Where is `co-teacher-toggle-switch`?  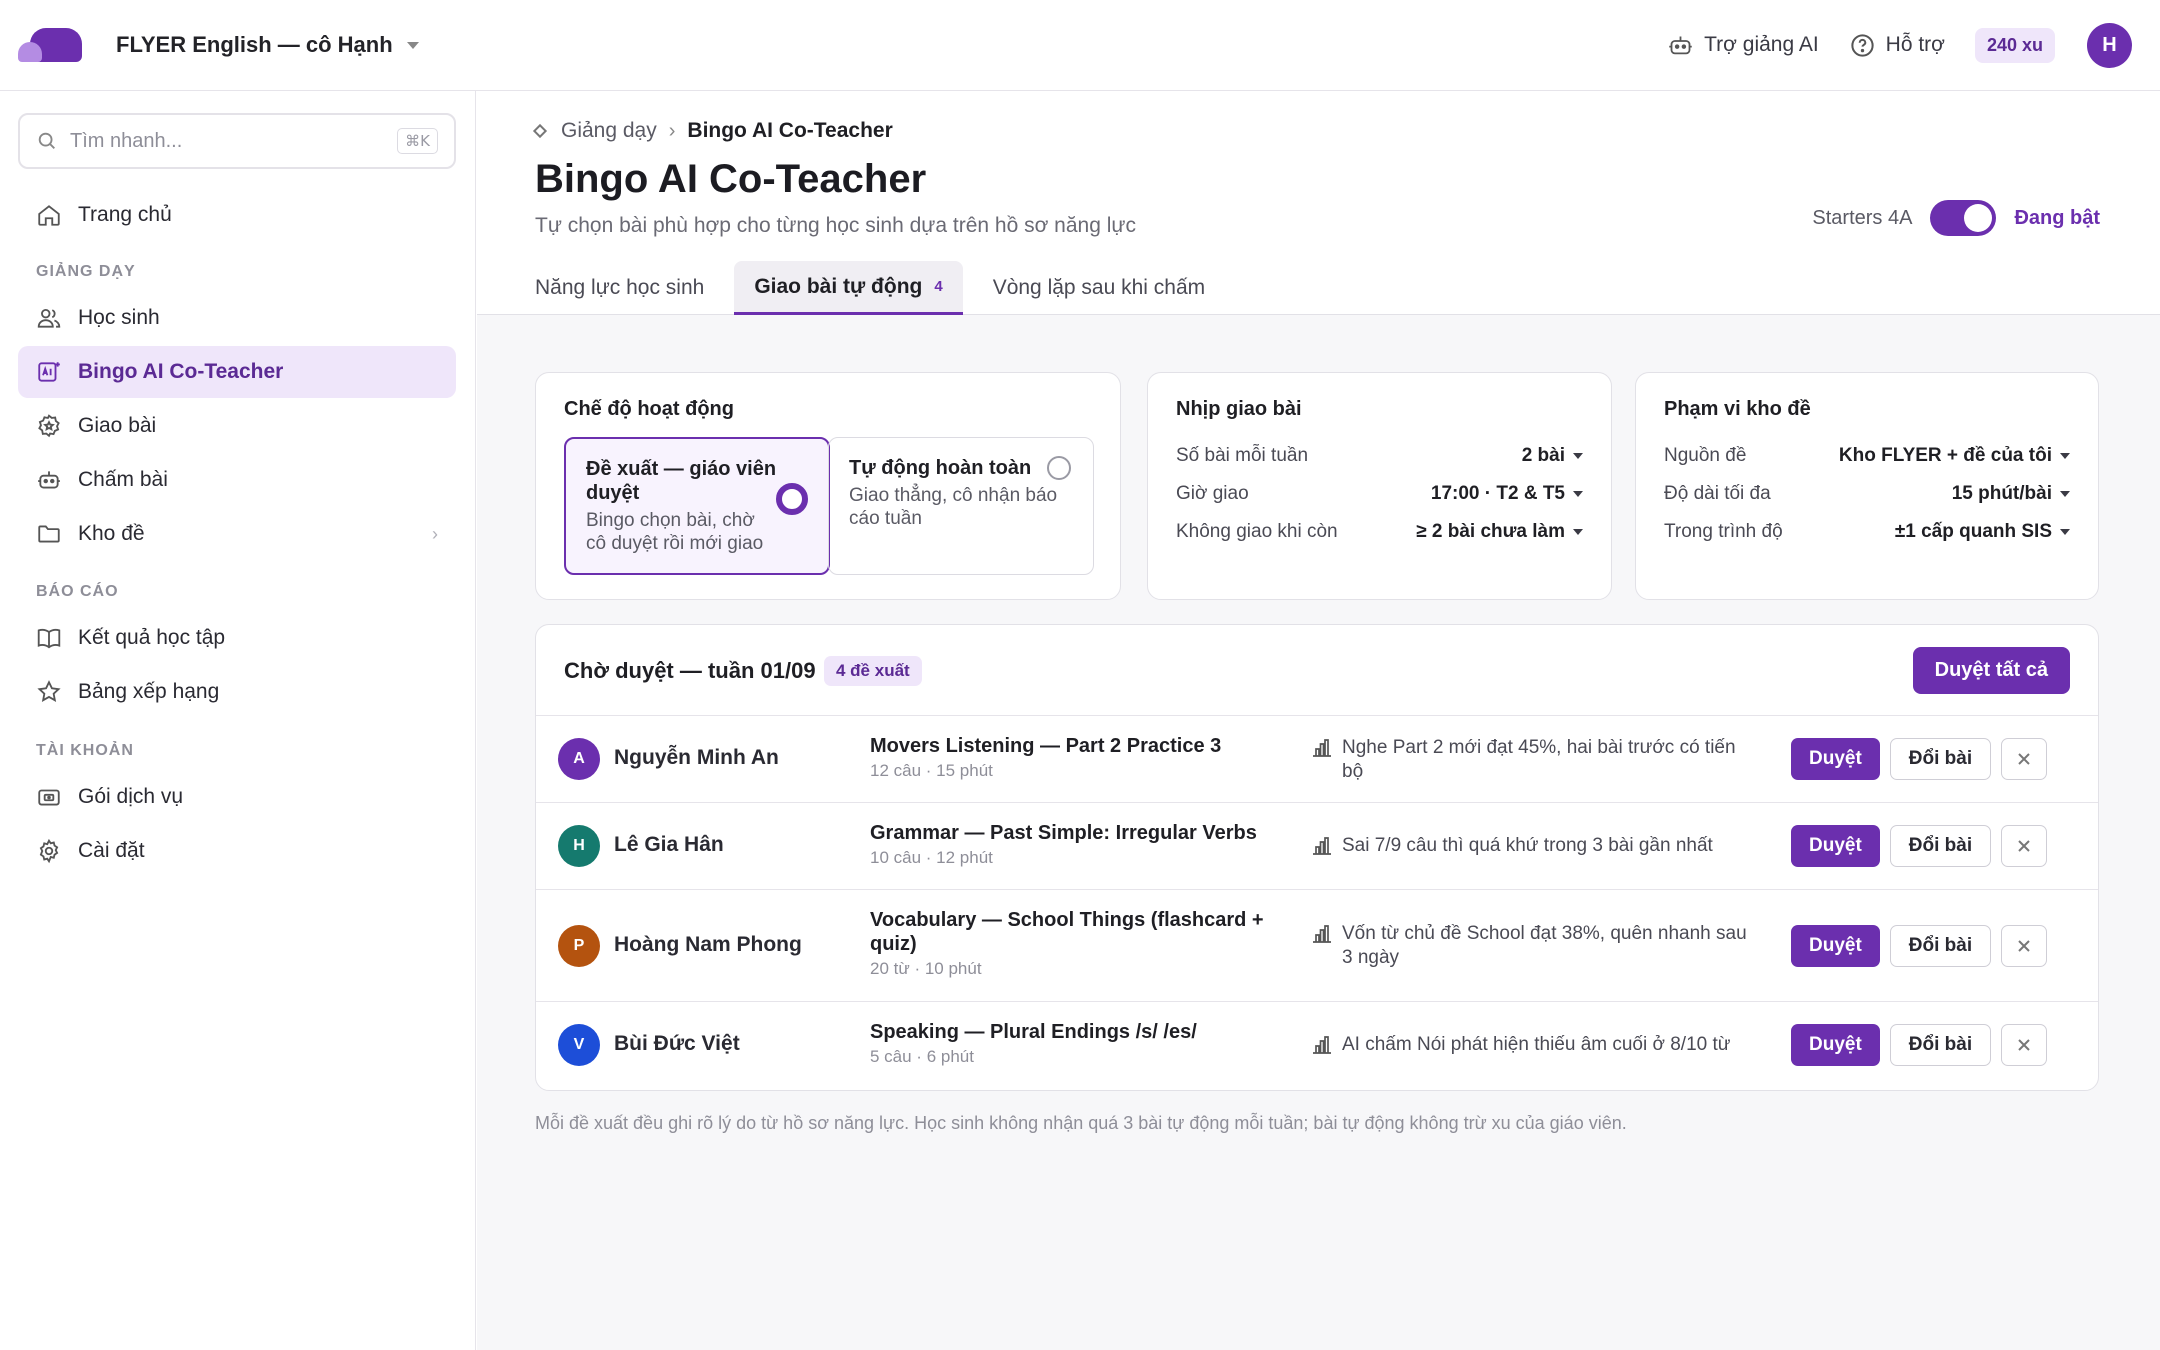
co-teacher-toggle-switch is located at coordinates (1963, 218).